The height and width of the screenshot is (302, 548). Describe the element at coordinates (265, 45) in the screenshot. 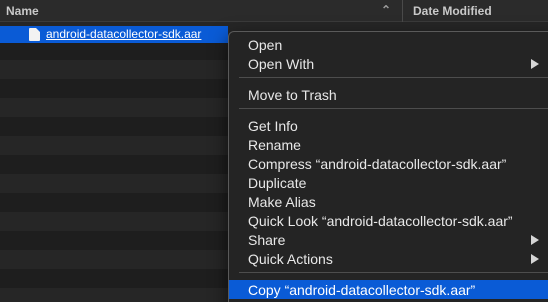

I see `menu-item-label: Open` at that location.